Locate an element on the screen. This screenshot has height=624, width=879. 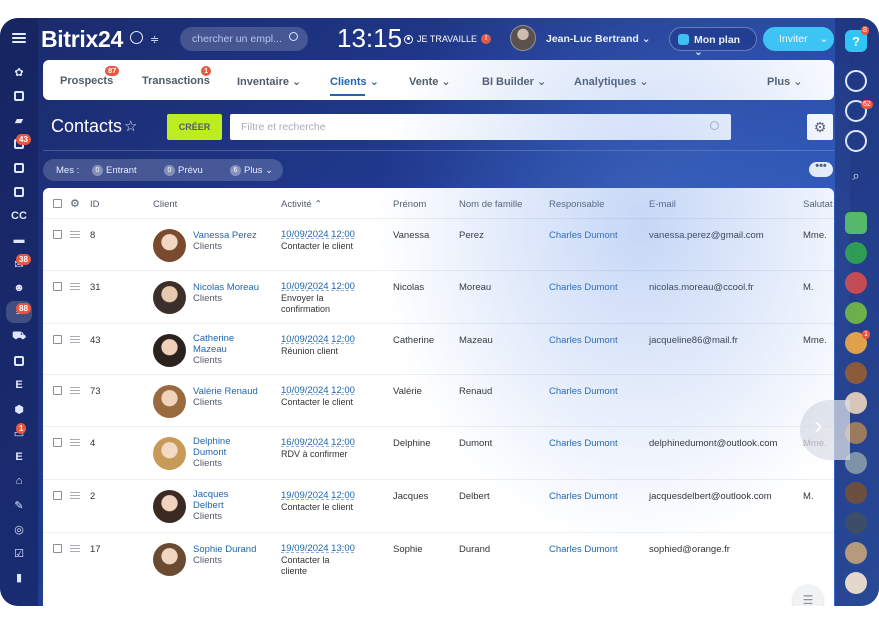
contacts-card-icon is located at coordinates (19, 361).